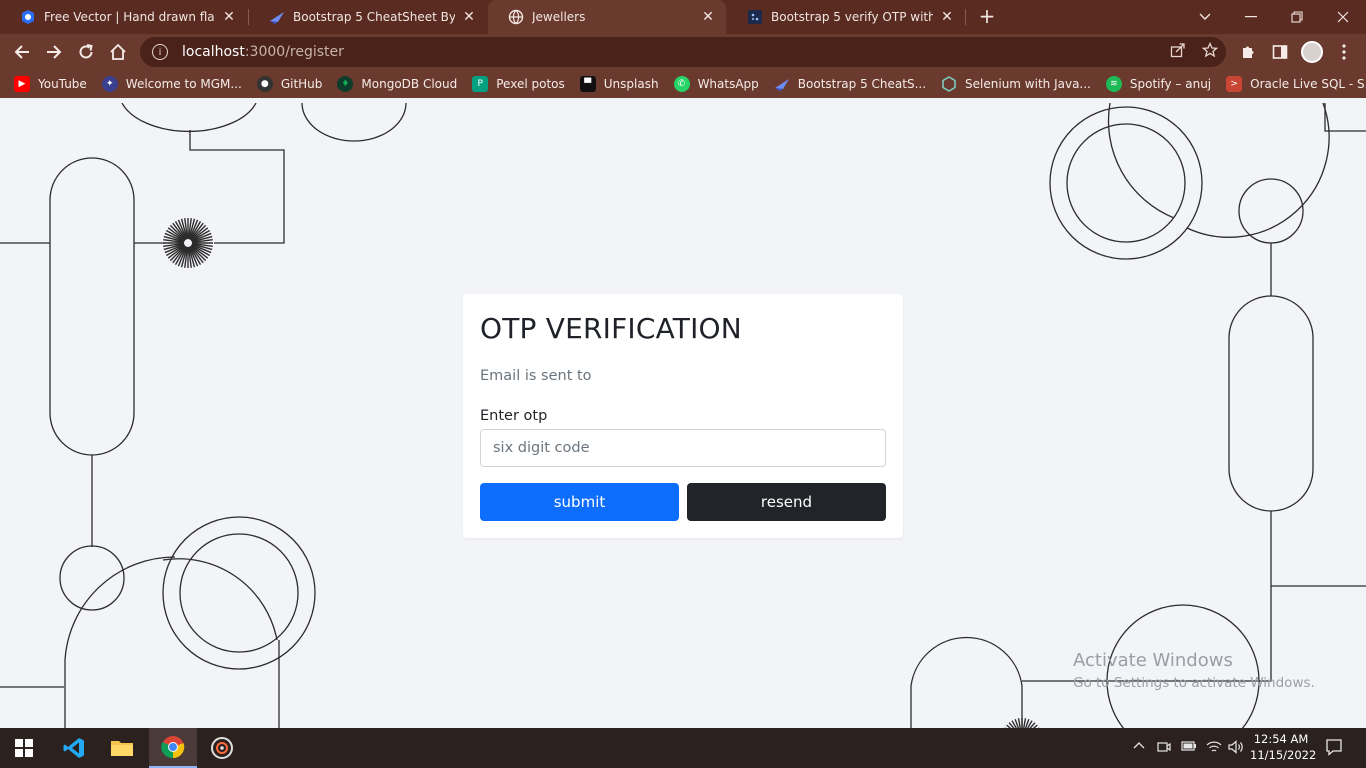 This screenshot has height=768, width=1366. I want to click on close-window-button, so click(1343, 17).